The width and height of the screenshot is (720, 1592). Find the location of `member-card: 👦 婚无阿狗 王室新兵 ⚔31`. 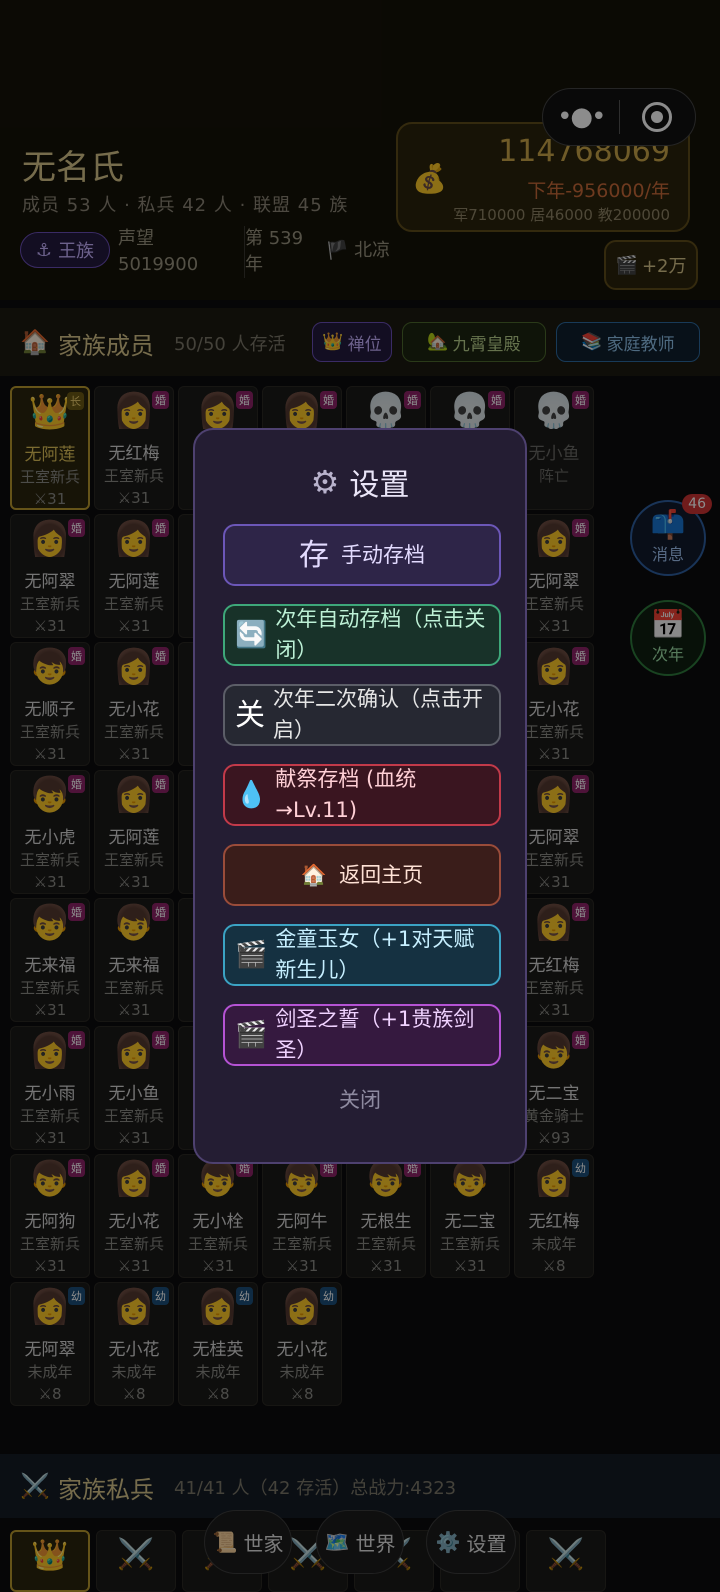

member-card: 👦 婚无阿狗 王室新兵 ⚔31 is located at coordinates (50, 1216).